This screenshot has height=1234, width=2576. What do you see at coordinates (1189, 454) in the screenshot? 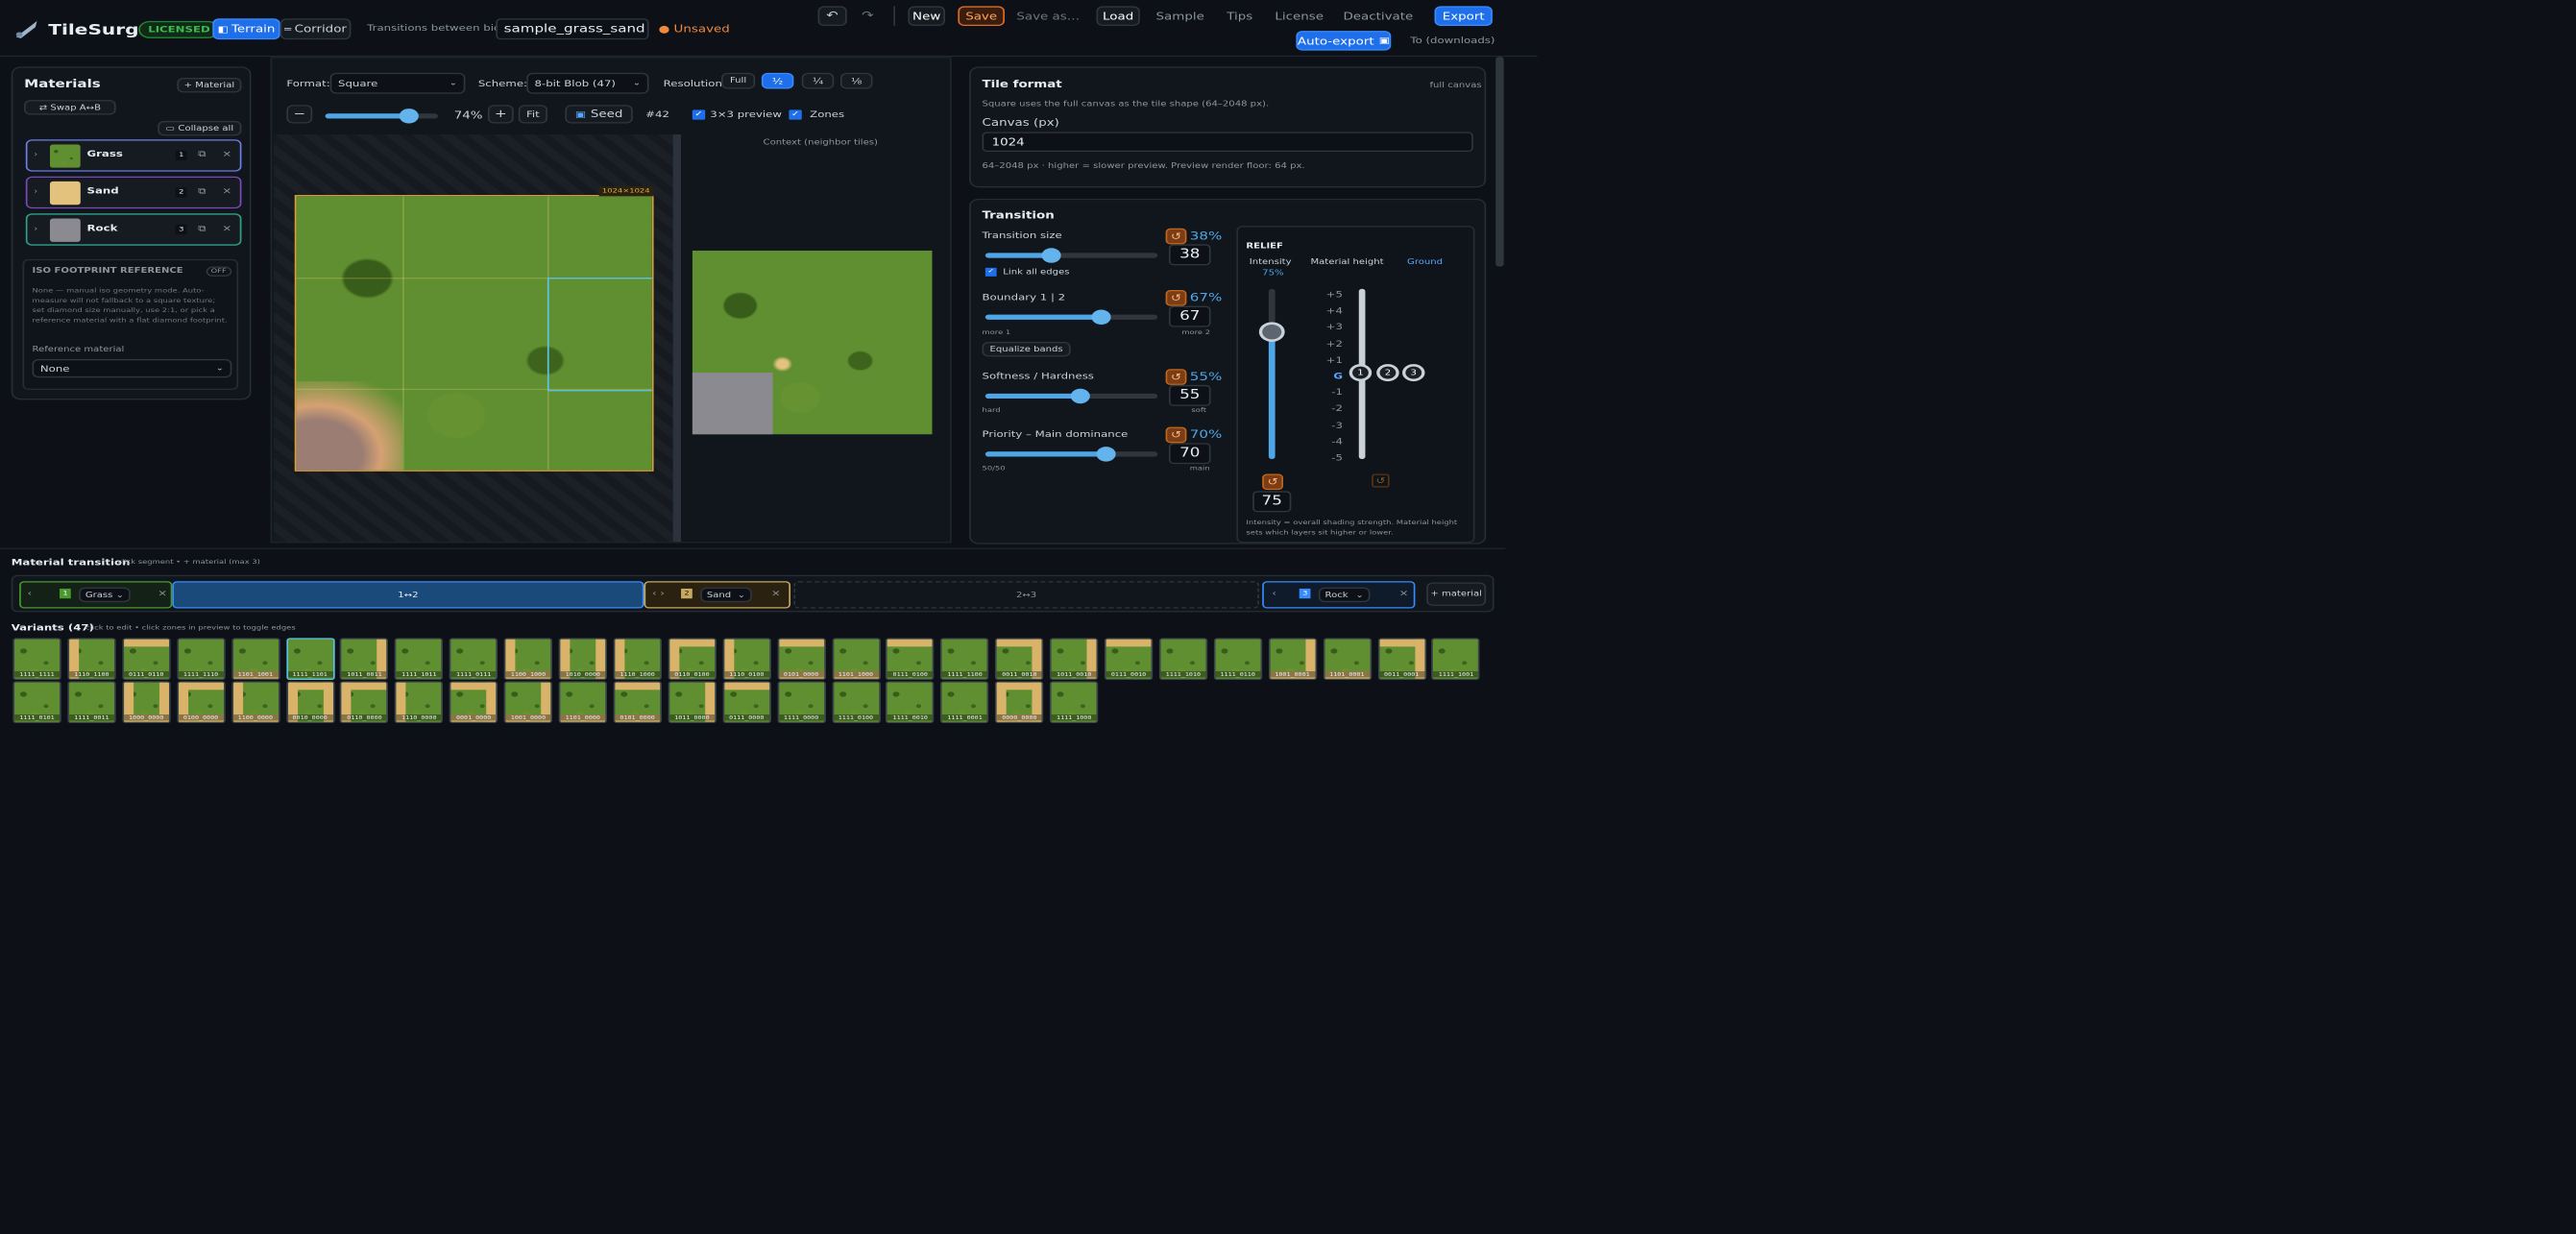
I see `priority-value: 70` at bounding box center [1189, 454].